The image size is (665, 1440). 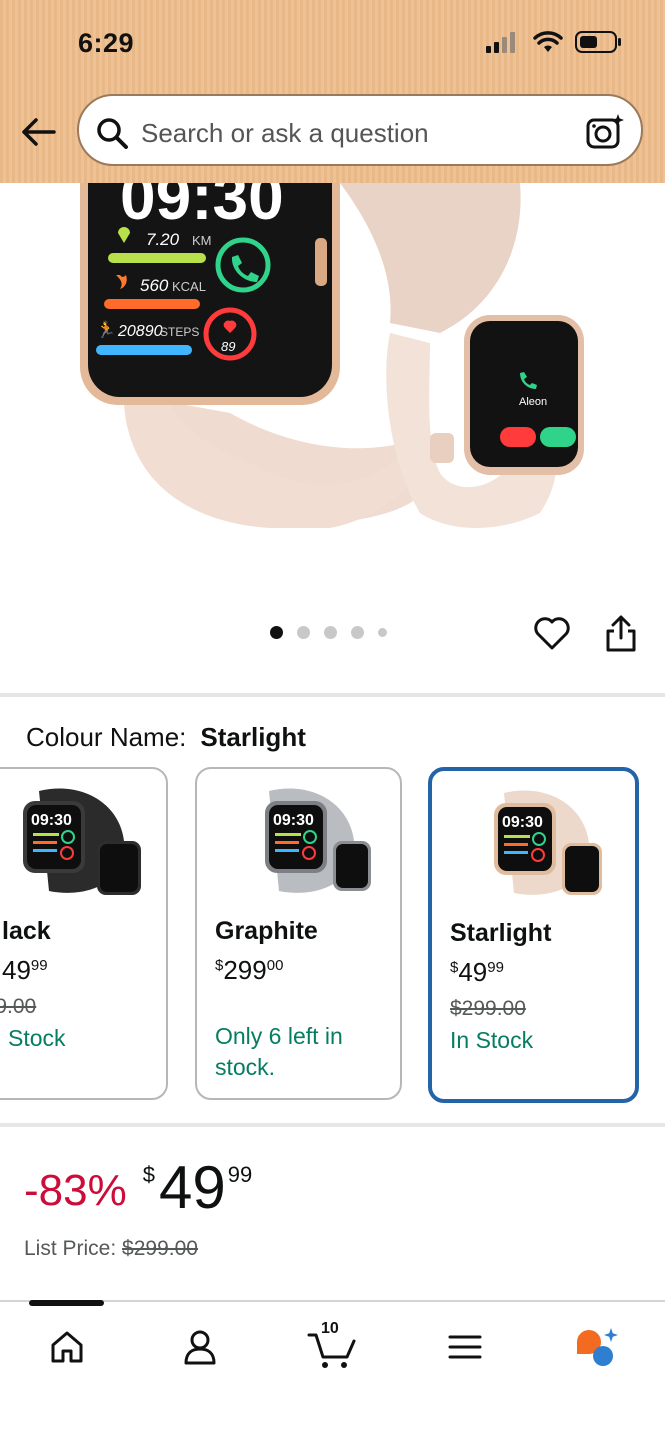 What do you see at coordinates (279, 1051) in the screenshot?
I see `variant-stock: Only 6 left in stock.` at bounding box center [279, 1051].